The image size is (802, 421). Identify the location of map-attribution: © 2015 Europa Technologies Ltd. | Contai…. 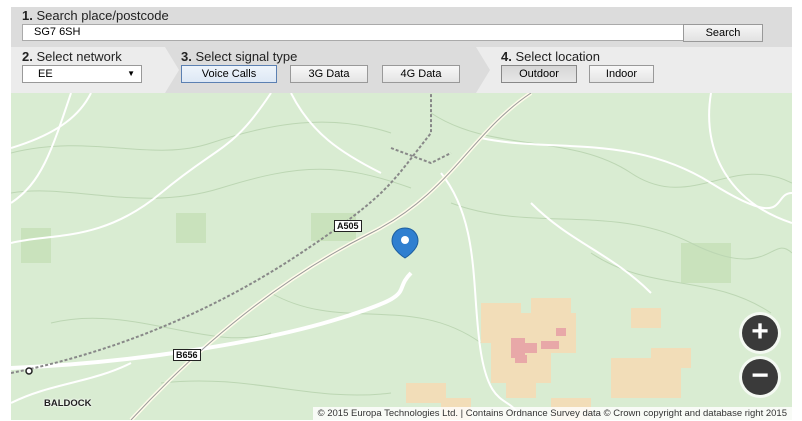
(552, 413).